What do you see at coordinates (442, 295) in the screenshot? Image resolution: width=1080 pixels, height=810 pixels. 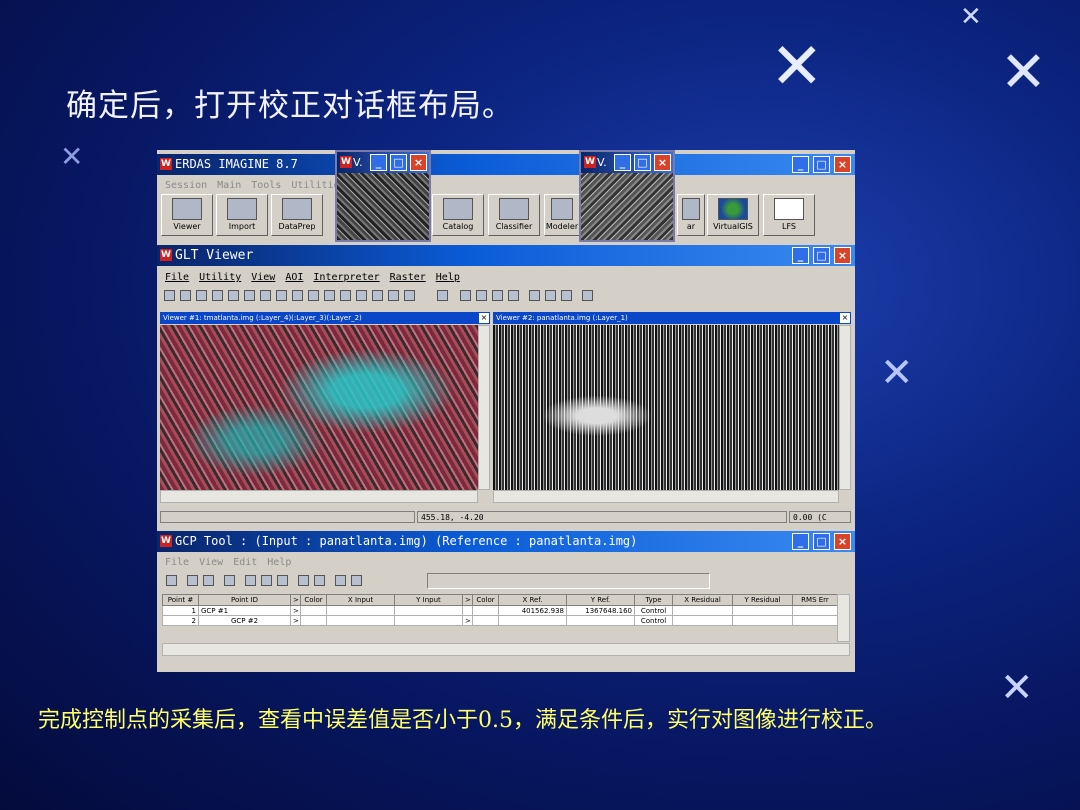 I see `key-icon` at bounding box center [442, 295].